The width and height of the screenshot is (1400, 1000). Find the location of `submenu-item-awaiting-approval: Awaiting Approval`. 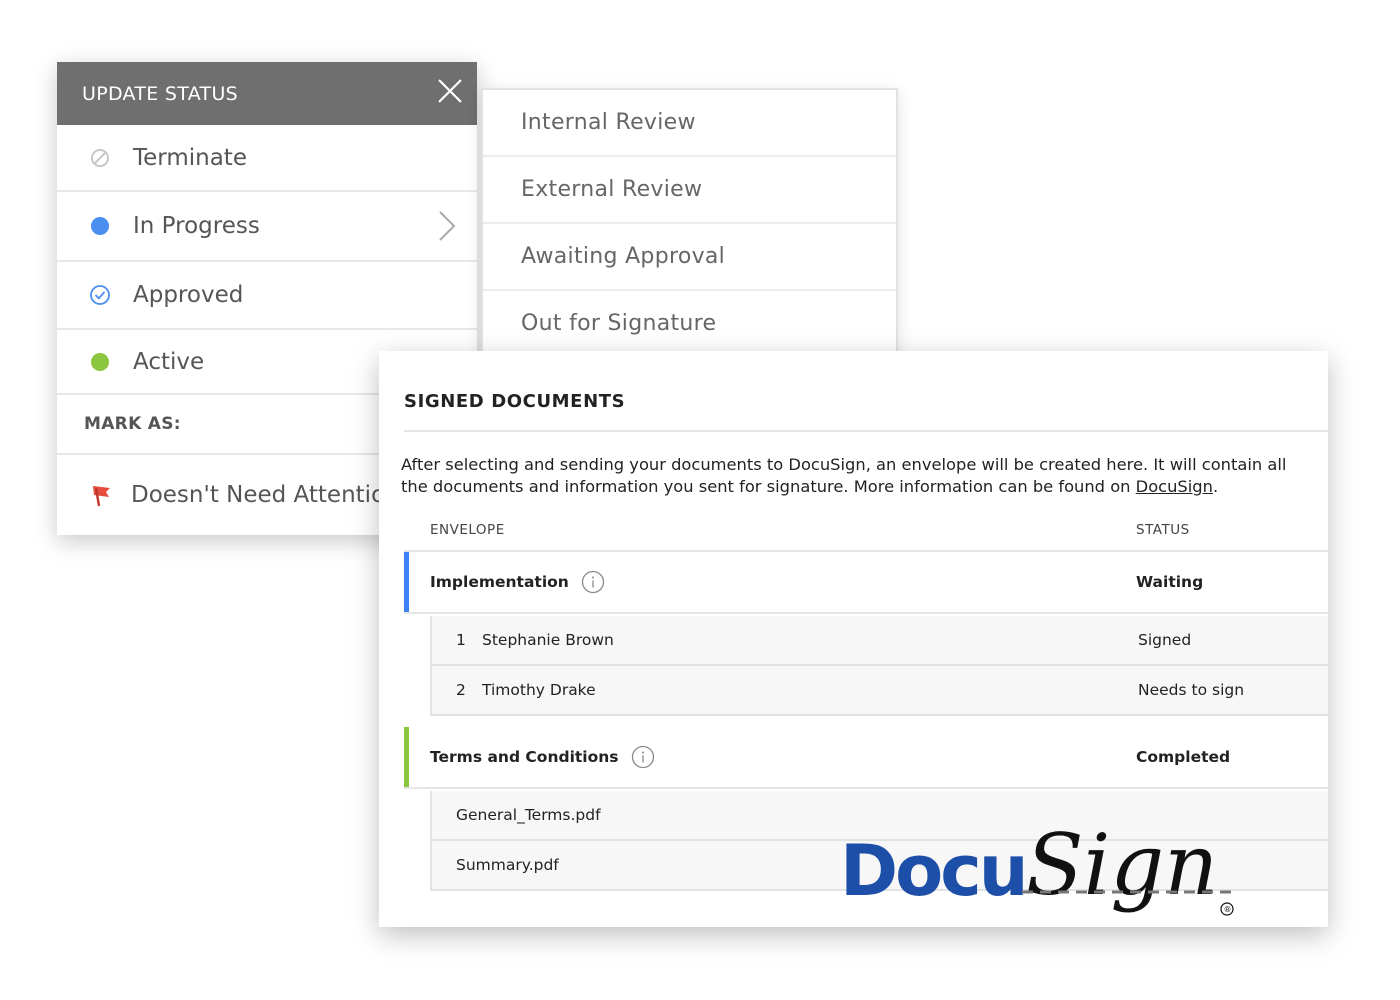

submenu-item-awaiting-approval: Awaiting Approval is located at coordinates (689, 257).